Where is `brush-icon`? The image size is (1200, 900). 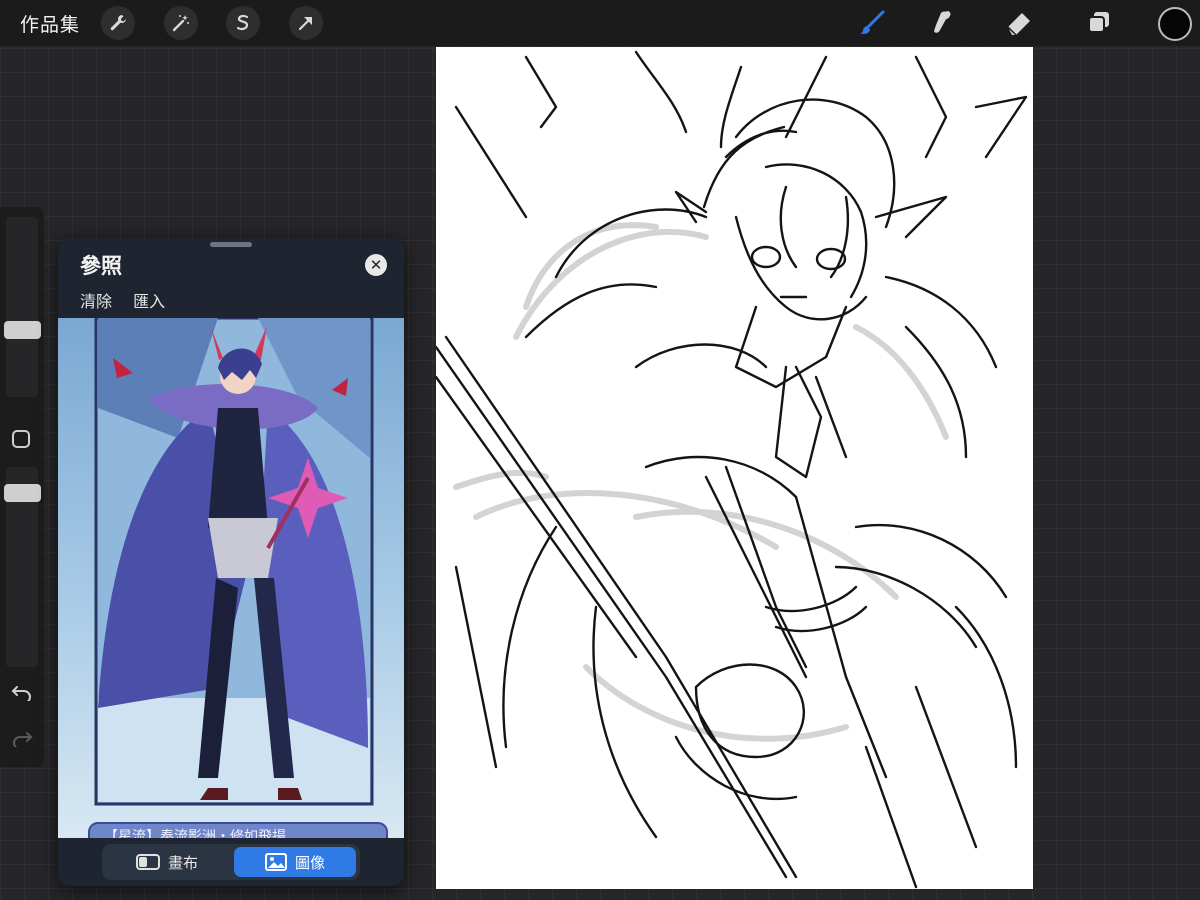
brush-icon is located at coordinates (872, 23).